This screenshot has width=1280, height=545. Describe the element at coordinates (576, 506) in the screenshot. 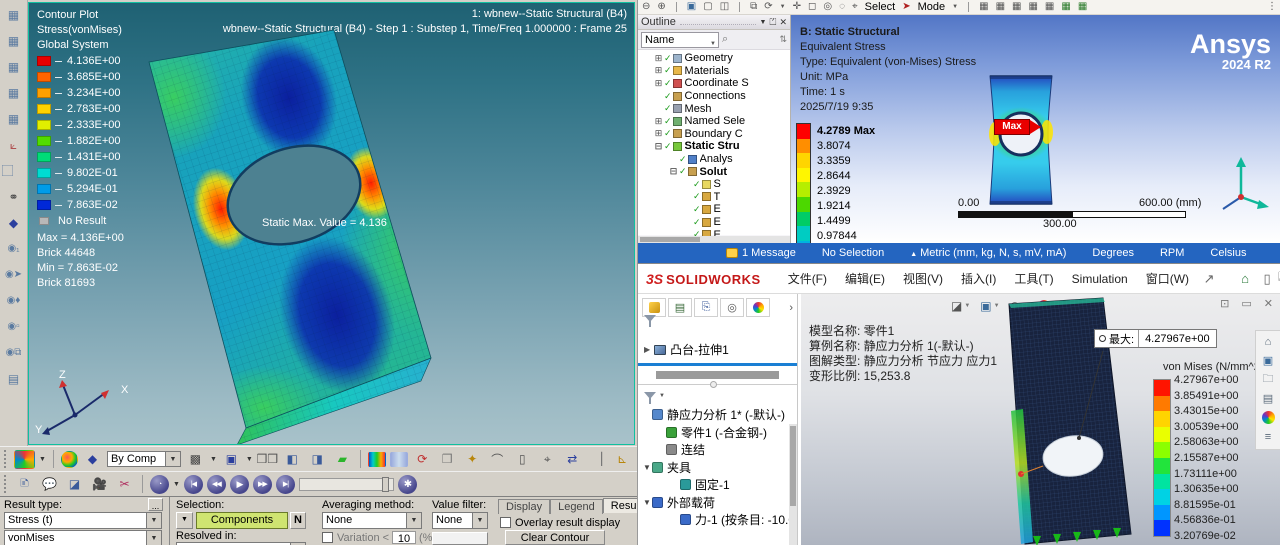

I see `tab-legend: Legend` at that location.